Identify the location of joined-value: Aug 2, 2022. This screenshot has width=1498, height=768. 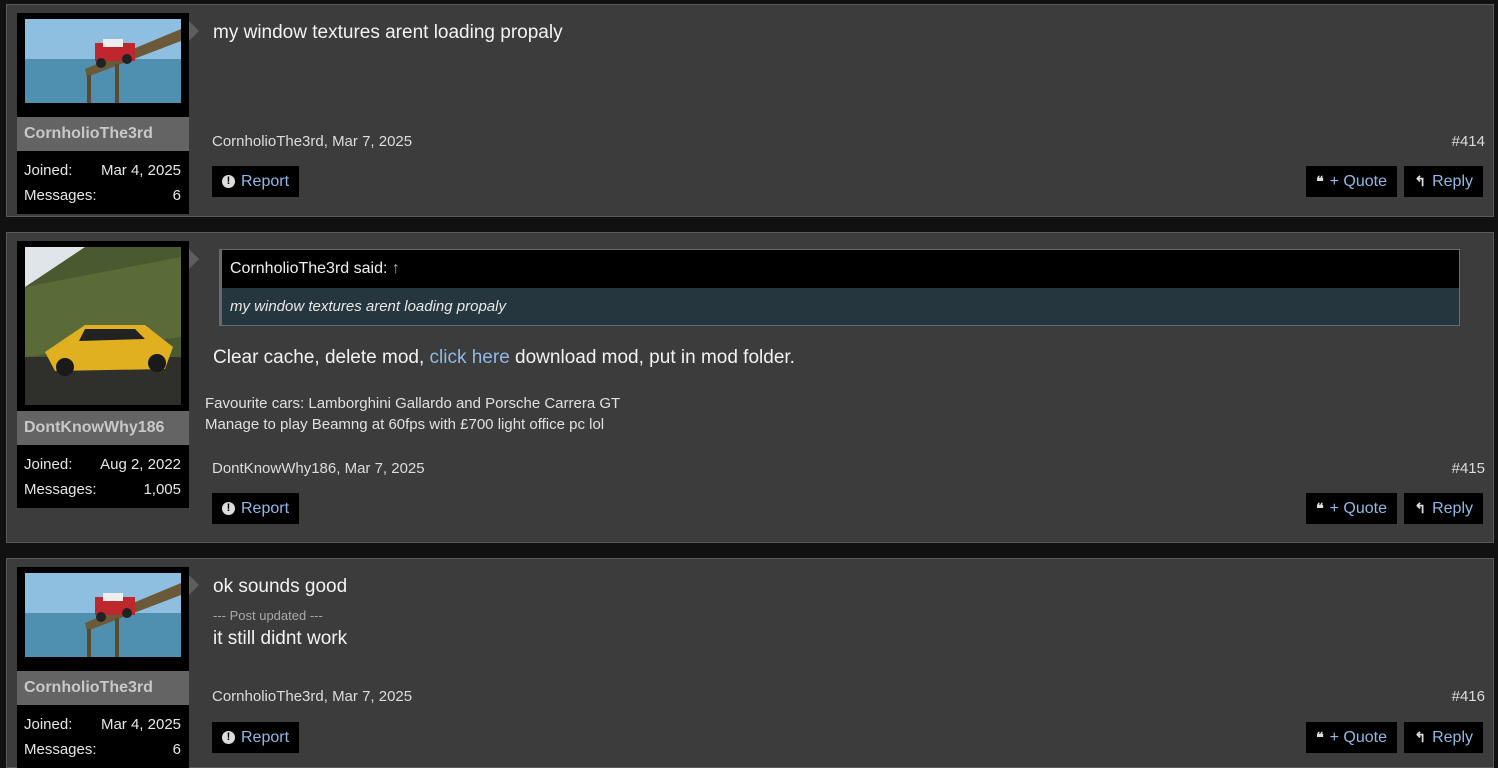
(140, 464).